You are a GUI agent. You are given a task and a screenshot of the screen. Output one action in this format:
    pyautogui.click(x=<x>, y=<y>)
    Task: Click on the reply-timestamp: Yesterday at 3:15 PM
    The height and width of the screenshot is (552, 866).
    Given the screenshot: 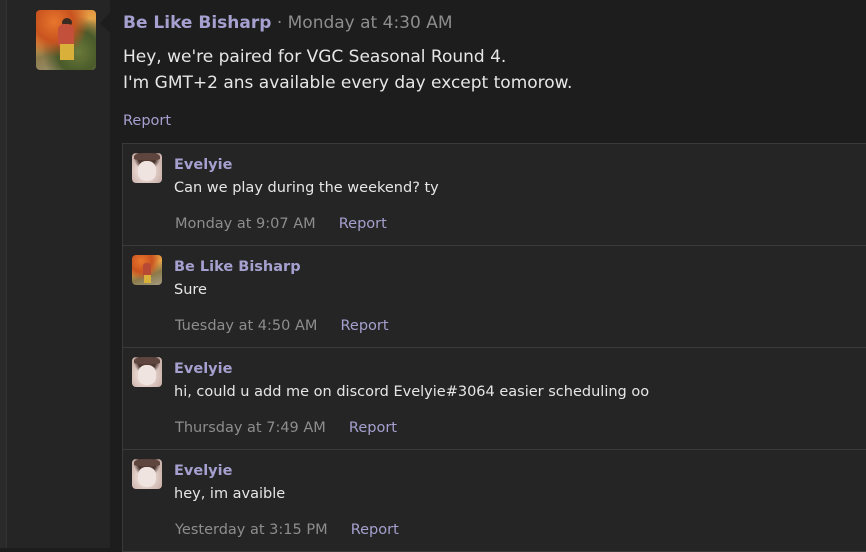 What is the action you would take?
    pyautogui.click(x=251, y=530)
    